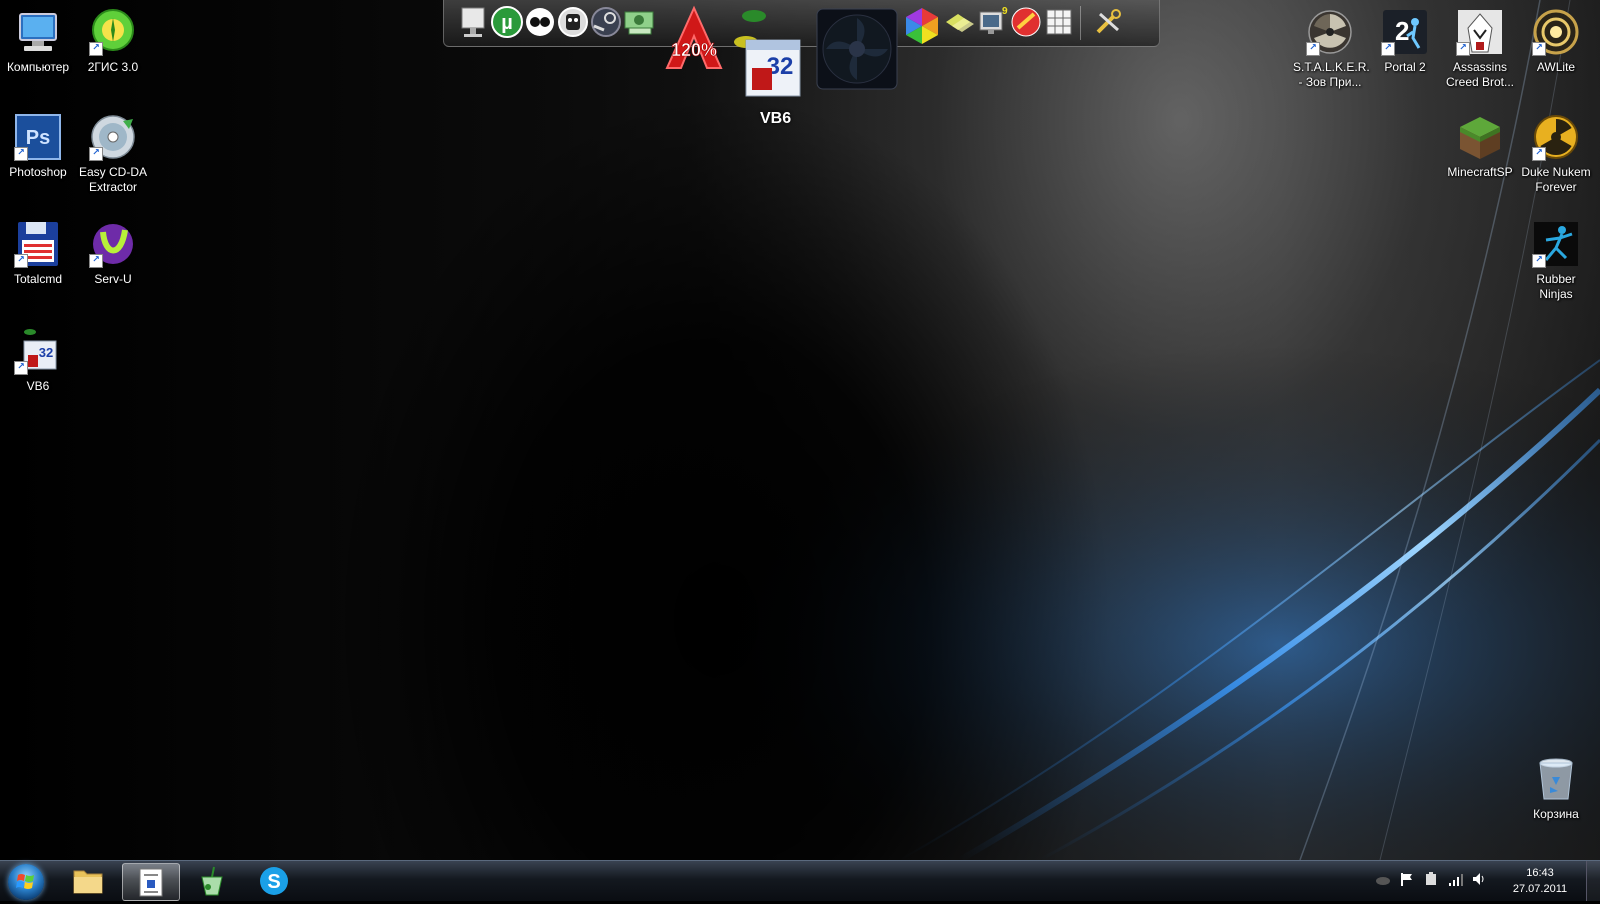  I want to click on desktop-icon-vb6: 32 ↗ VB6, so click(38, 360).